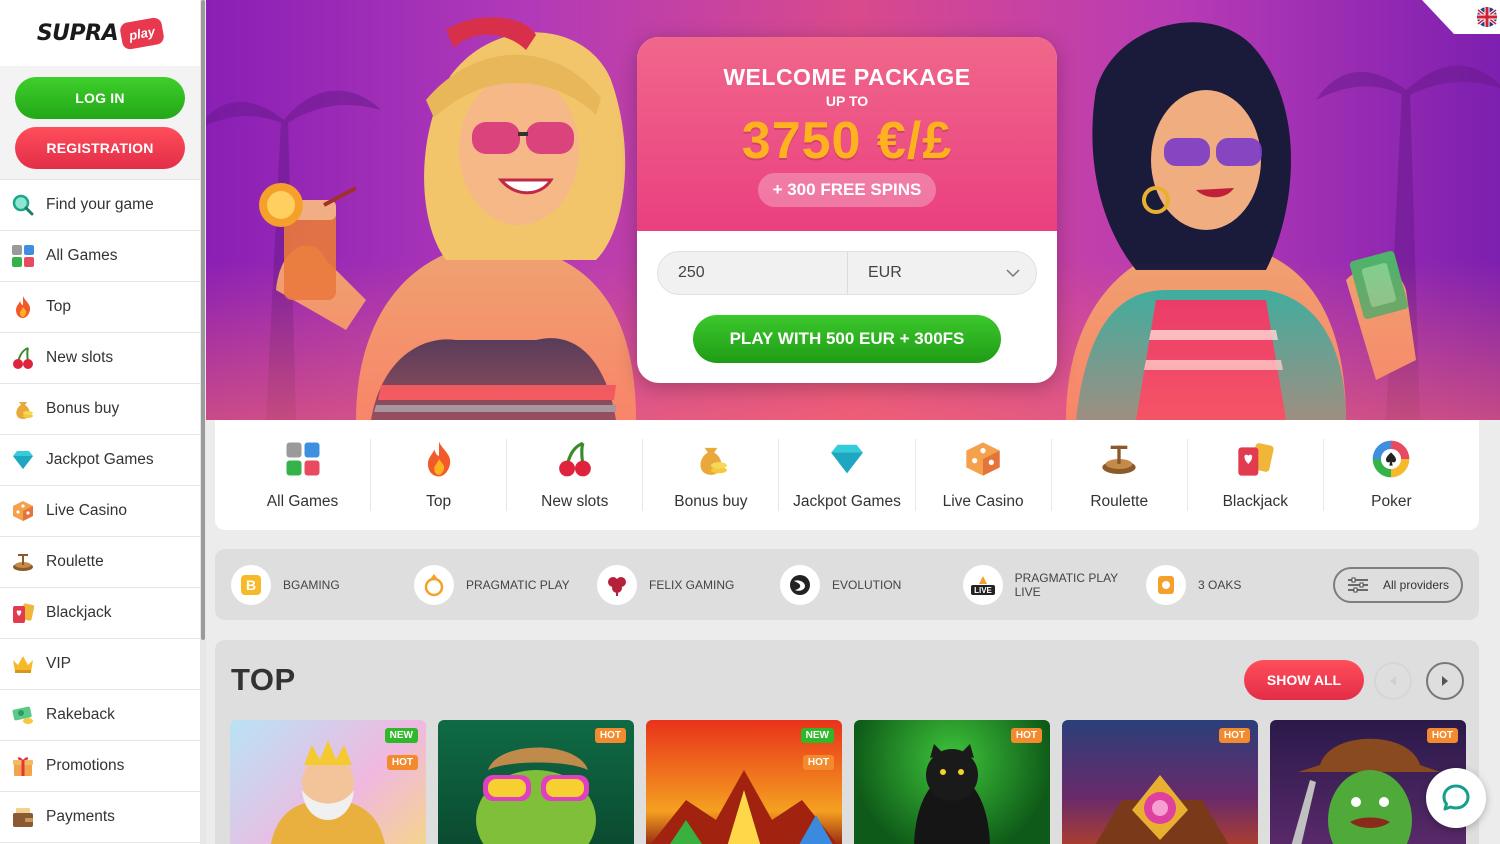 The width and height of the screenshot is (1500, 844). I want to click on sidebar-item-promotions: Promotions, so click(100, 766).